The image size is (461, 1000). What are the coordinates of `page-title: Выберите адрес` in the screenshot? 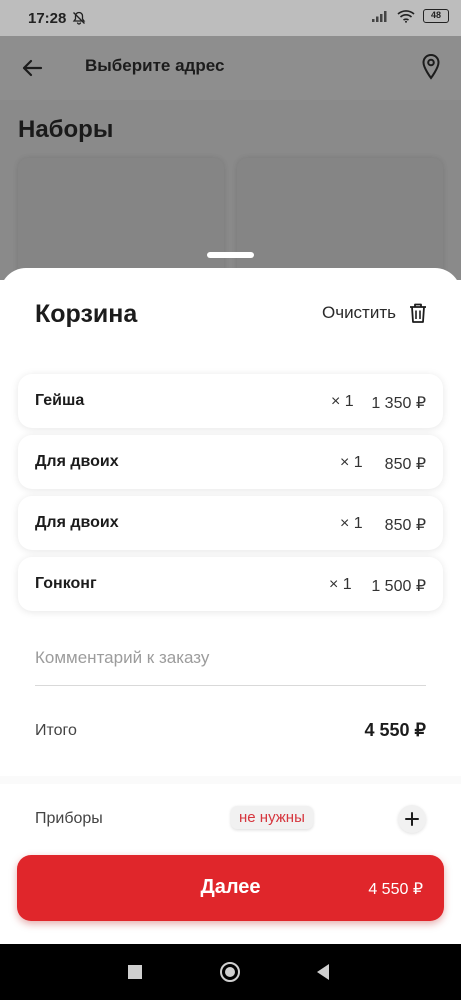 It's located at (154, 66).